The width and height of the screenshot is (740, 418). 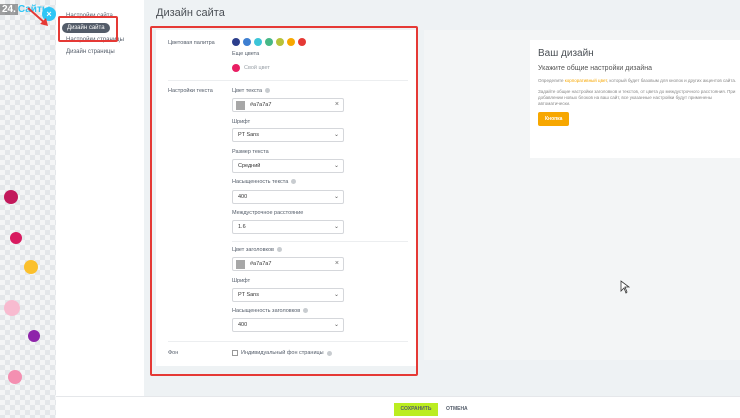 What do you see at coordinates (416, 409) in the screenshot?
I see `save-button: СОХРАНИТЬ` at bounding box center [416, 409].